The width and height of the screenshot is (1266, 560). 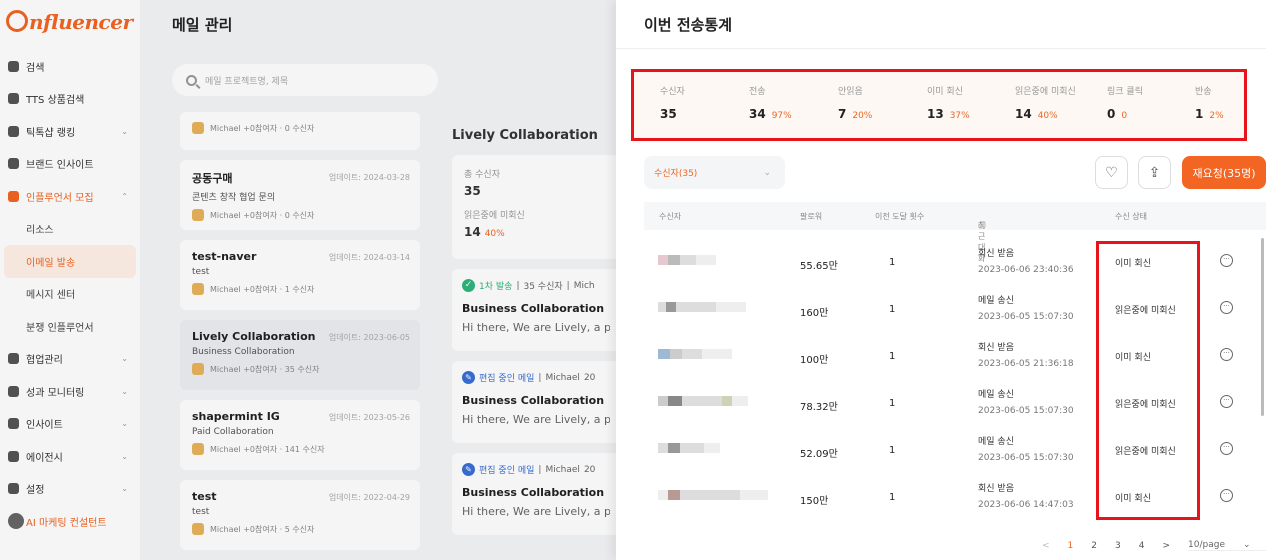 What do you see at coordinates (714, 172) in the screenshot?
I see `recipient-filter-select: 수신자(35) ⌄` at bounding box center [714, 172].